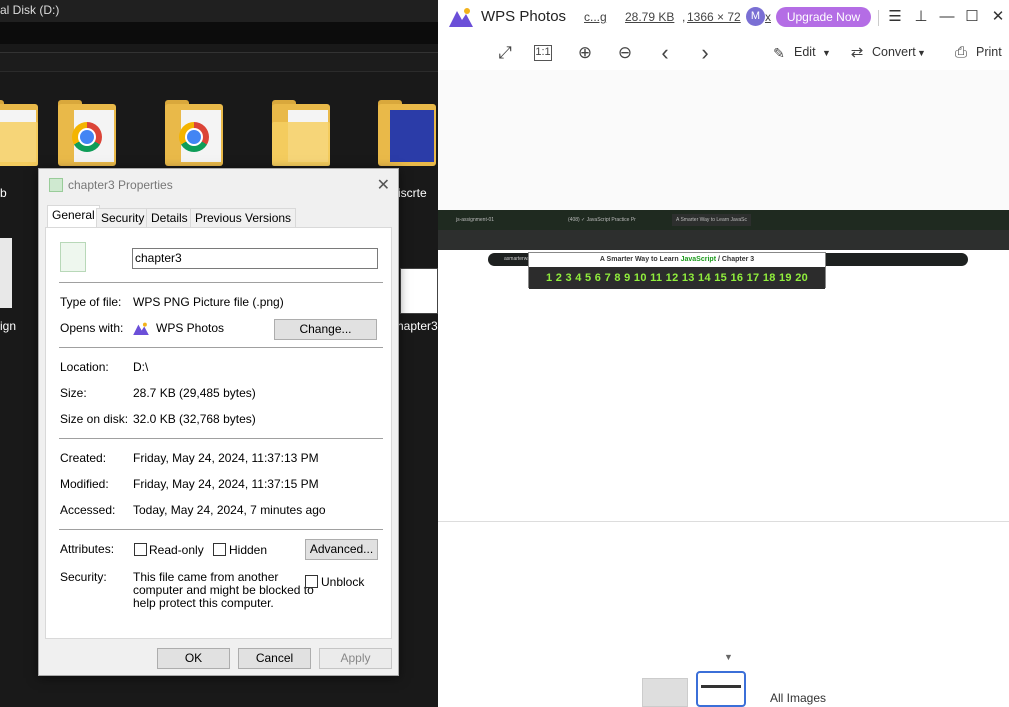  I want to click on all-images-link: All Images, so click(798, 698).